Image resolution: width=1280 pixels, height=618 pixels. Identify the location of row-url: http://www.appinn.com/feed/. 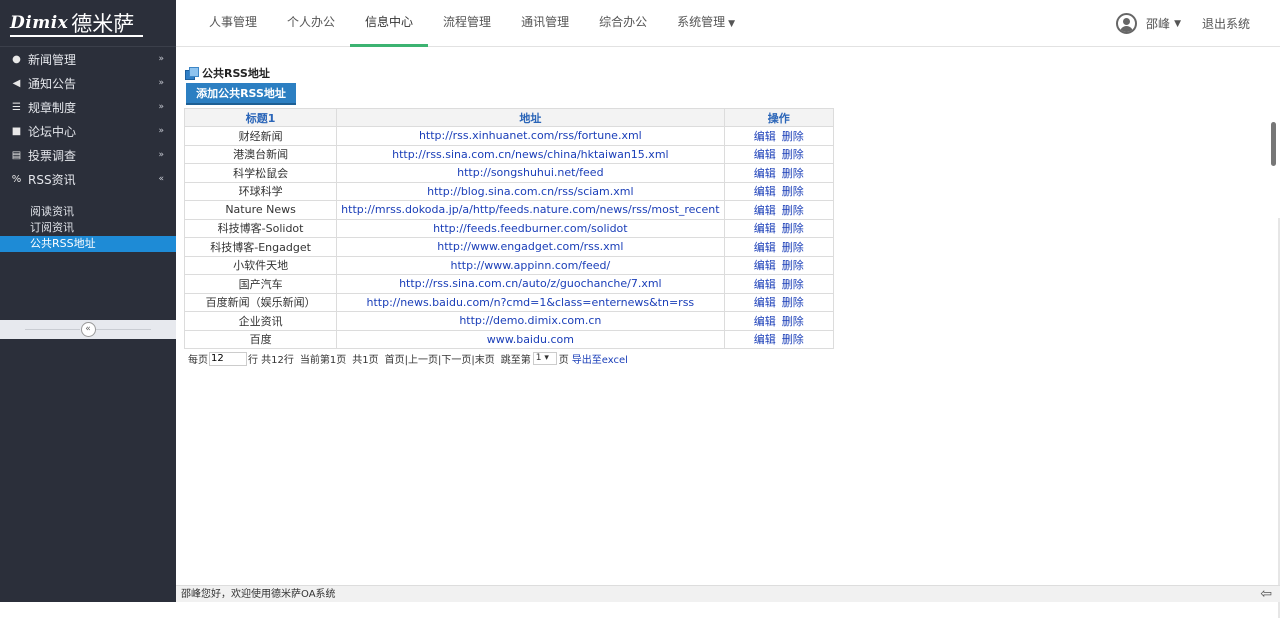
(530, 265).